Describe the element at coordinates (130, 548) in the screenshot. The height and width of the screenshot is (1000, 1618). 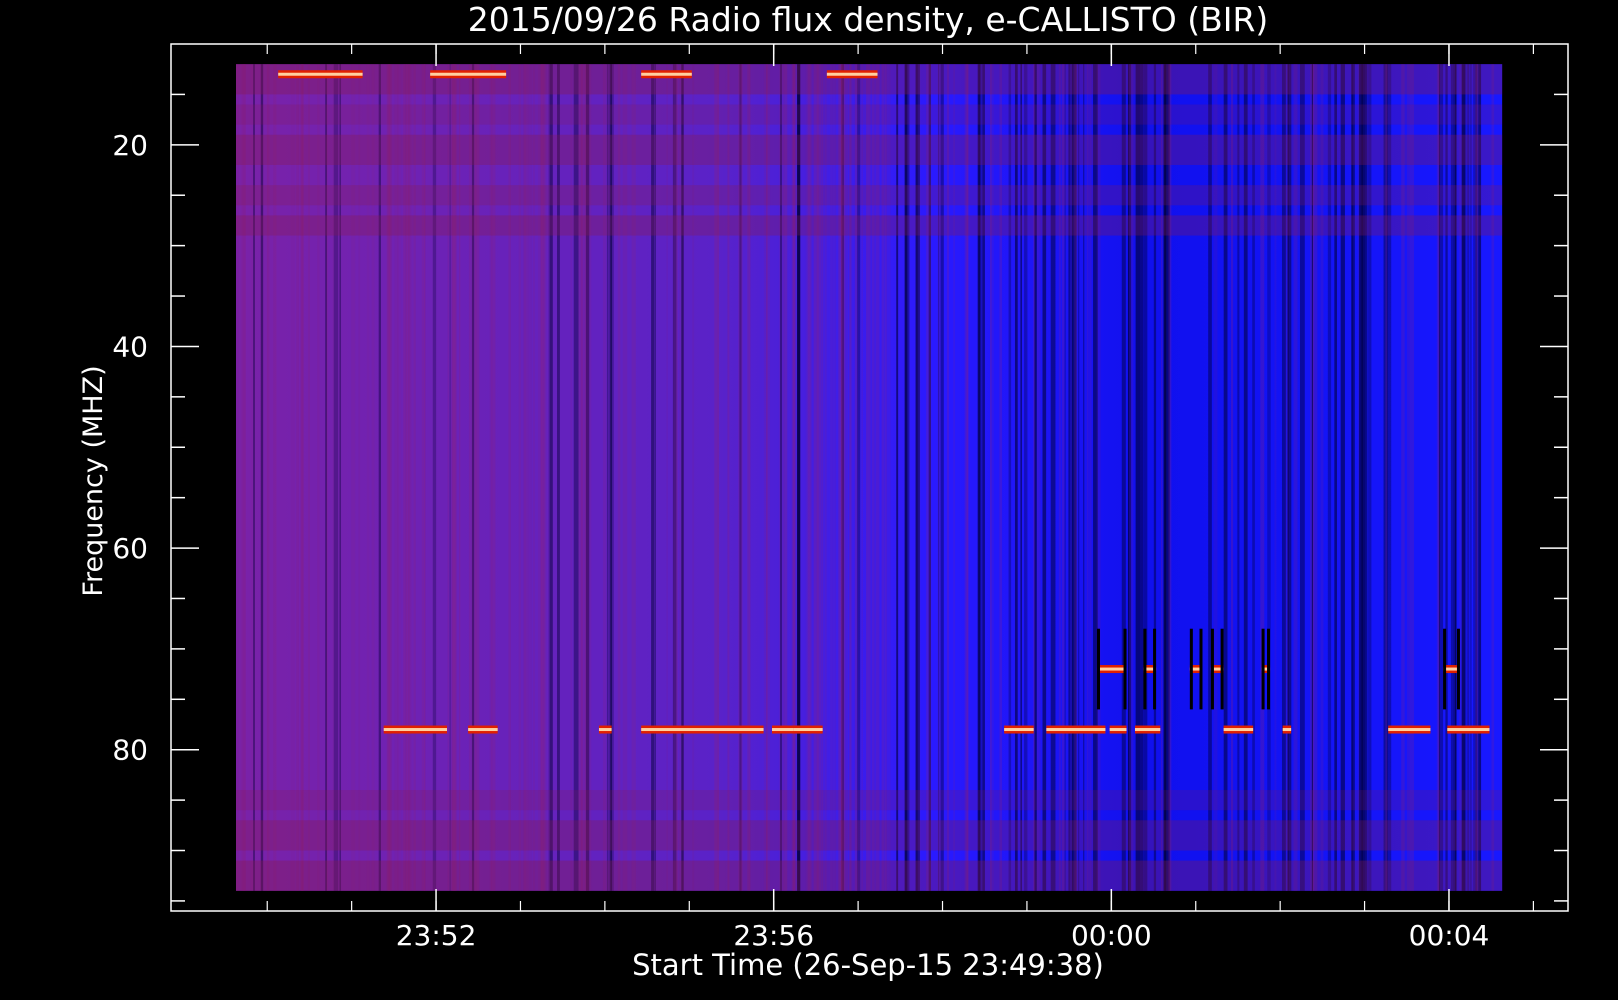
I see `y-tick-label: 60` at that location.